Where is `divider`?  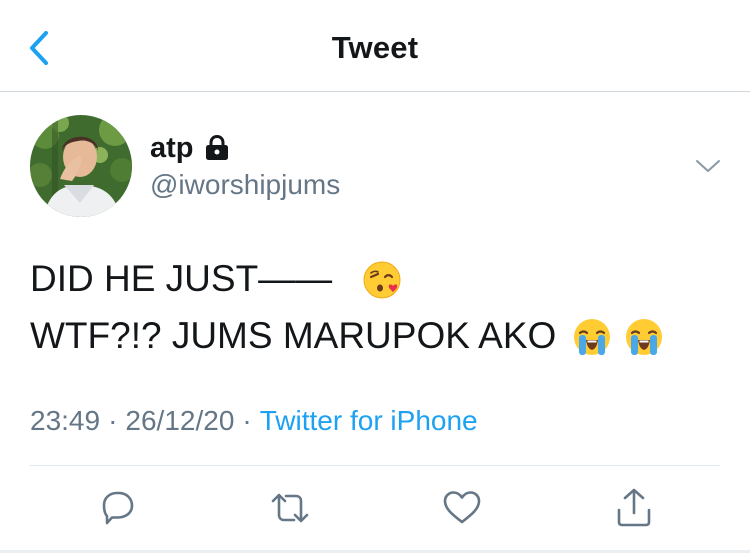 divider is located at coordinates (375, 465).